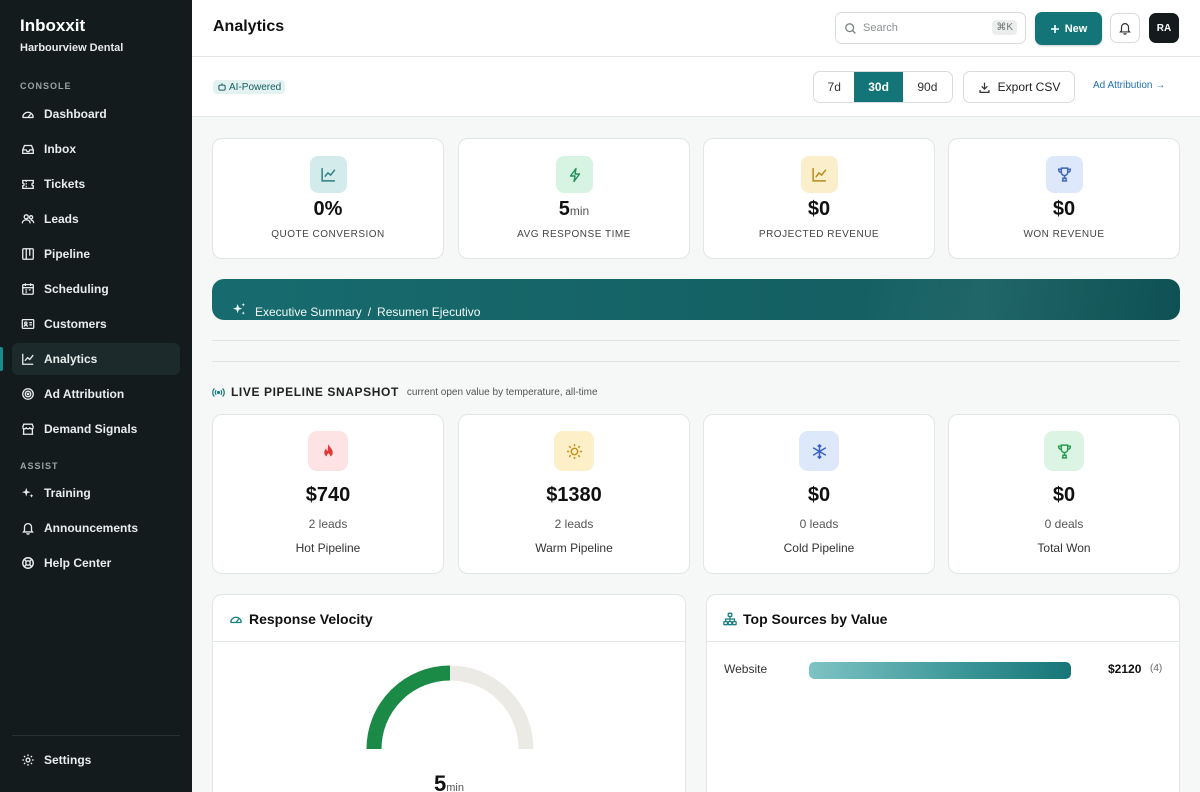  What do you see at coordinates (239, 311) in the screenshot?
I see `sparkle-icon` at bounding box center [239, 311].